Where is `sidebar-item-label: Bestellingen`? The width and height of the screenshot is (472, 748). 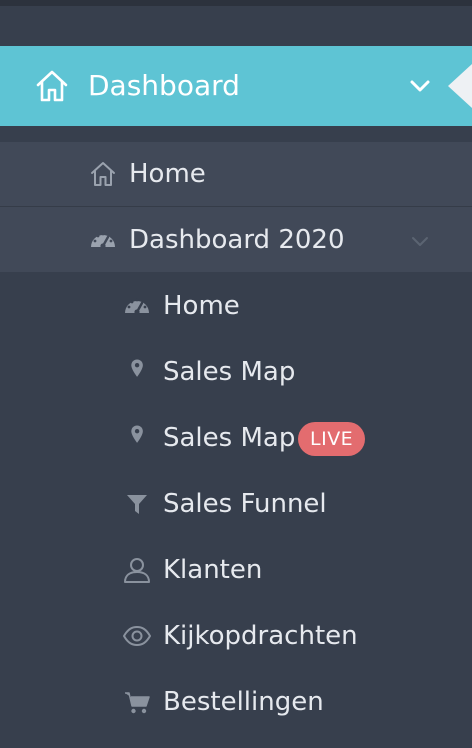 sidebar-item-label: Bestellingen is located at coordinates (243, 702).